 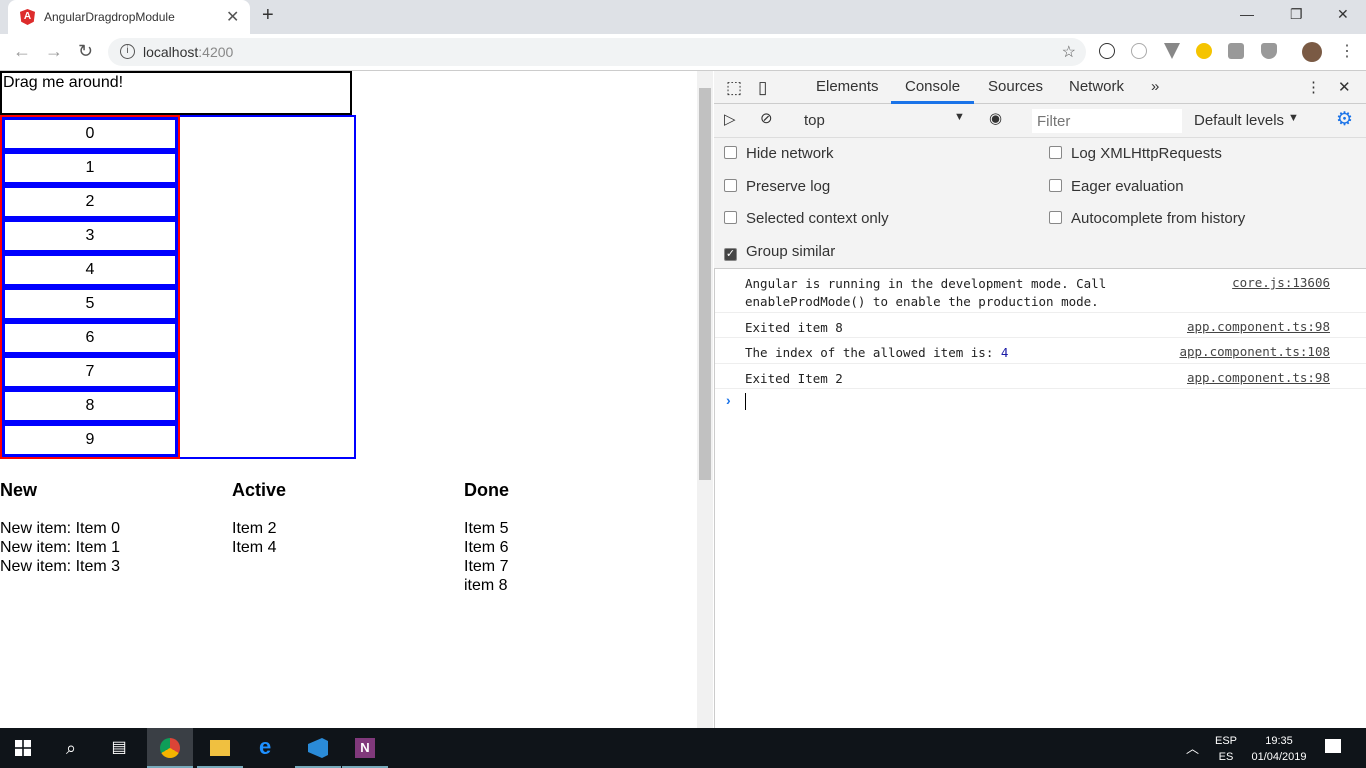 I want to click on drag-item: 5, so click(x=90, y=304).